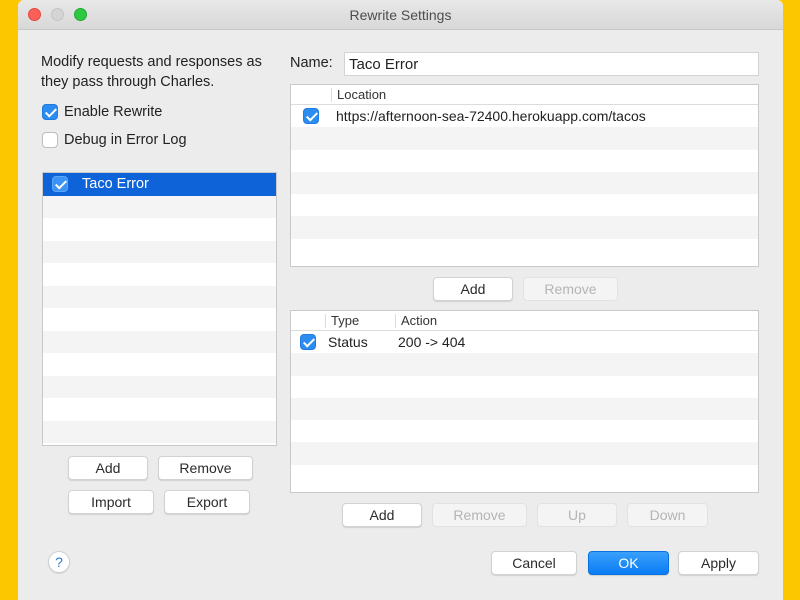 This screenshot has height=600, width=800. I want to click on rewrite-sets-list: Taco Error, so click(159, 309).